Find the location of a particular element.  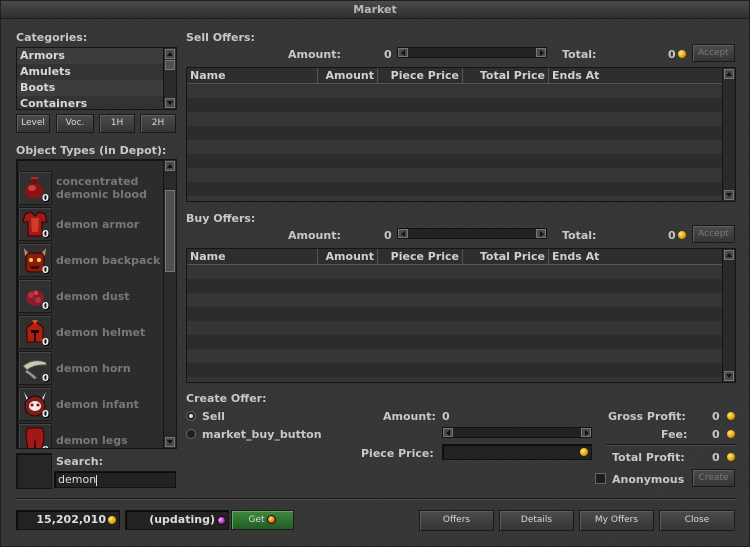

sell-accept-button: Accept is located at coordinates (713, 53).